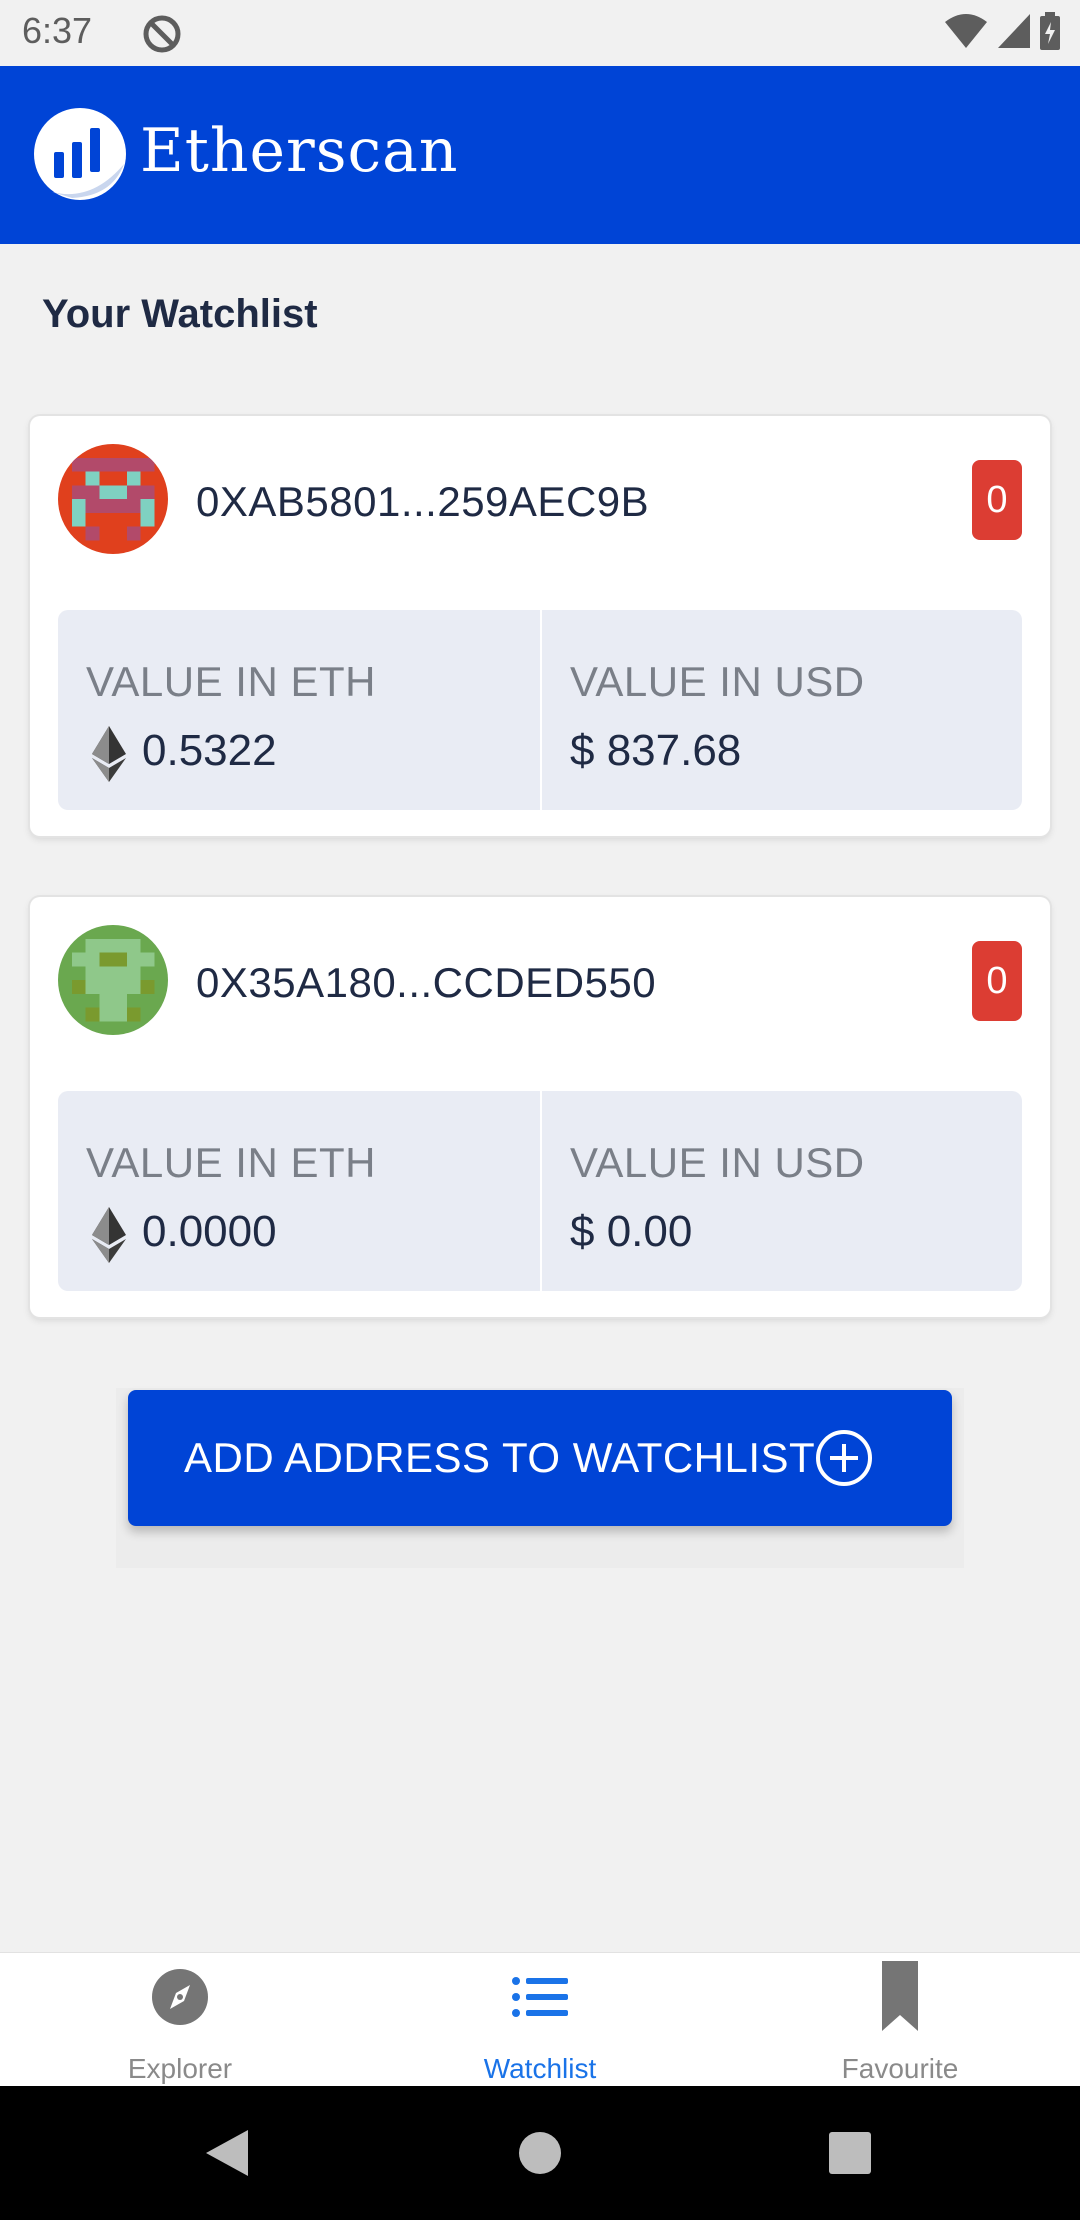  Describe the element at coordinates (540, 33) in the screenshot. I see `status-bar: 6:37` at that location.